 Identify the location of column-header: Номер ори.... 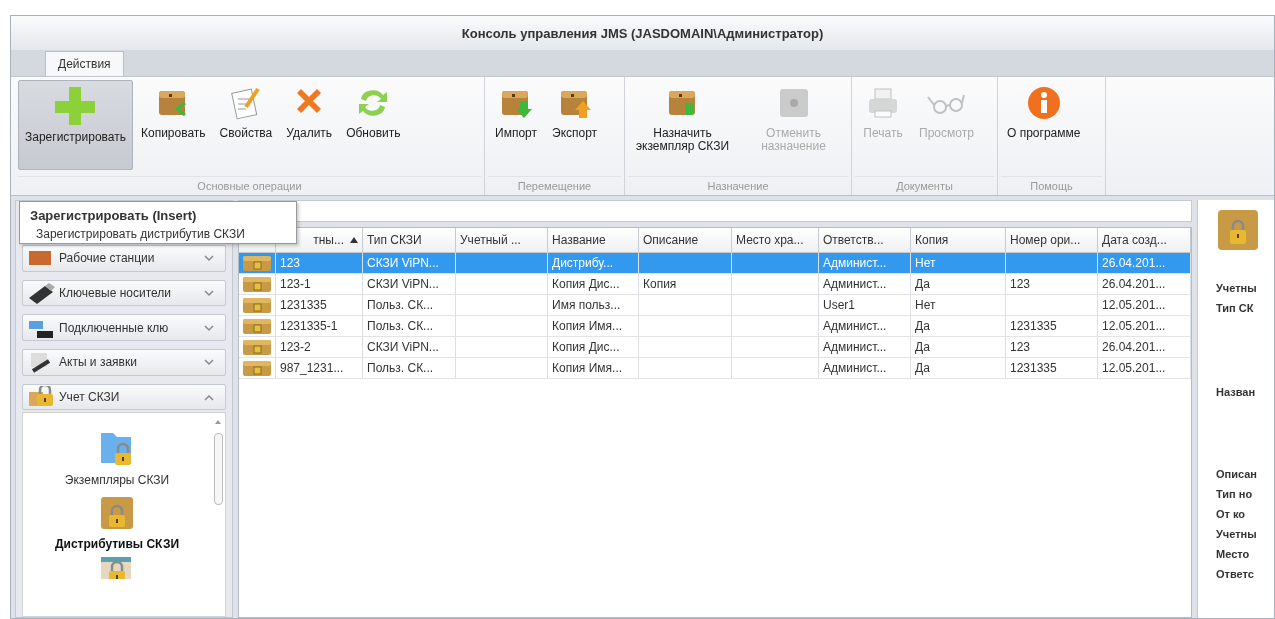
(1052, 240).